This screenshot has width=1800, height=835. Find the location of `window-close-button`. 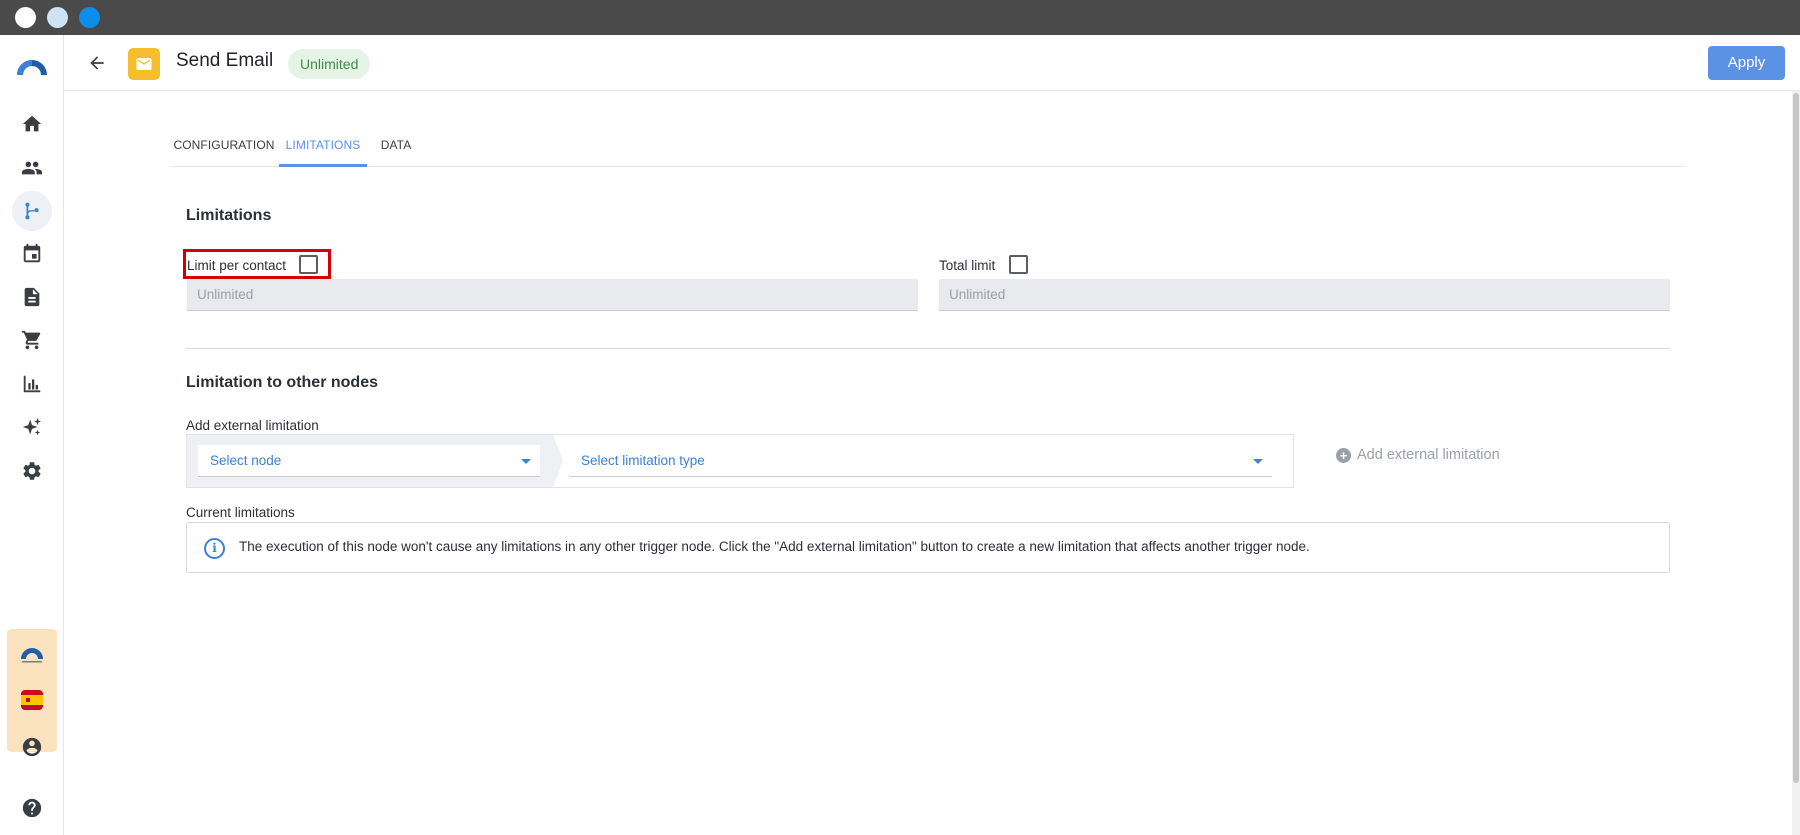

window-close-button is located at coordinates (25, 17).